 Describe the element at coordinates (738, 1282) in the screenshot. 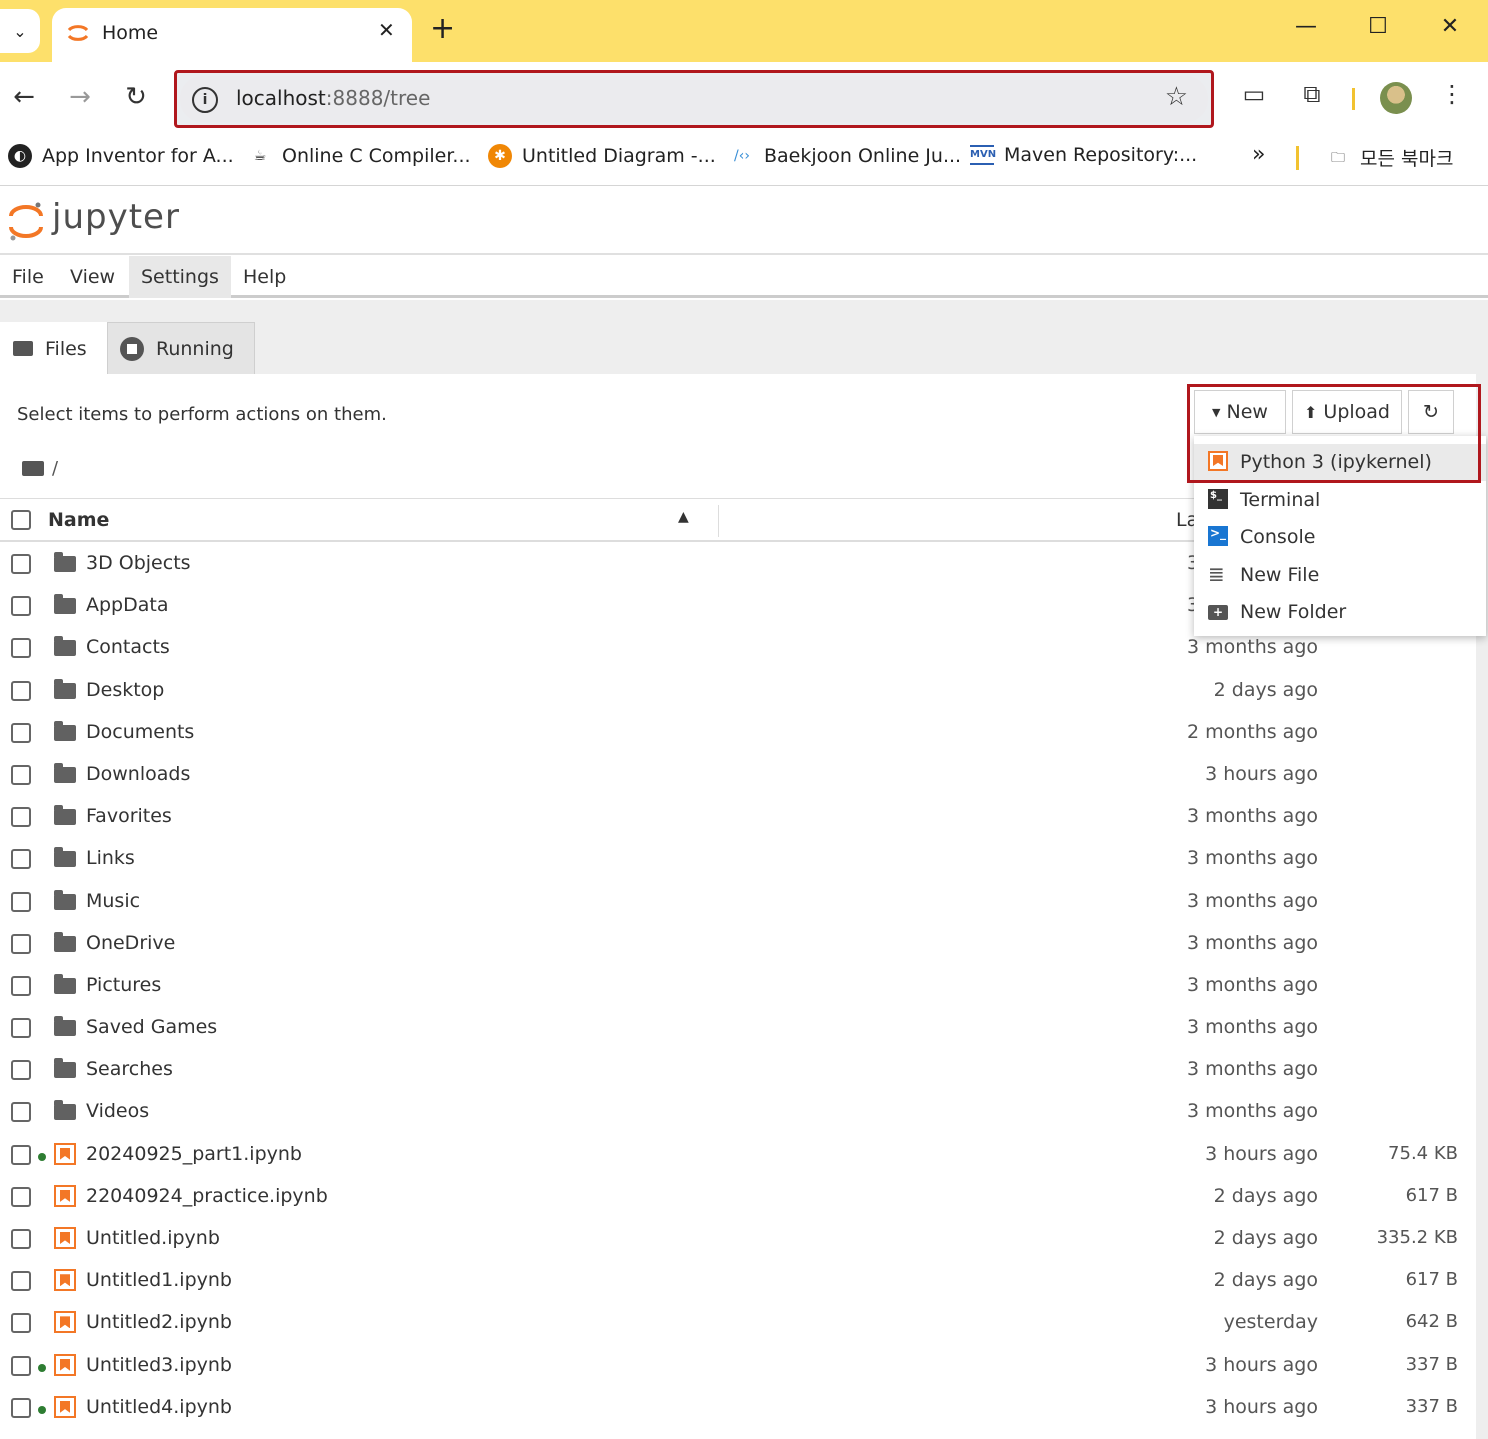

I see `file-row: Untitled1.ipynb 2 days ago 617 B` at that location.